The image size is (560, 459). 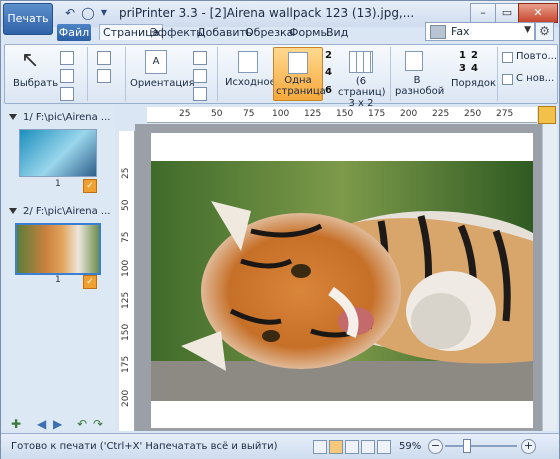 I want to click on vertical-scrollbar, so click(x=549, y=277).